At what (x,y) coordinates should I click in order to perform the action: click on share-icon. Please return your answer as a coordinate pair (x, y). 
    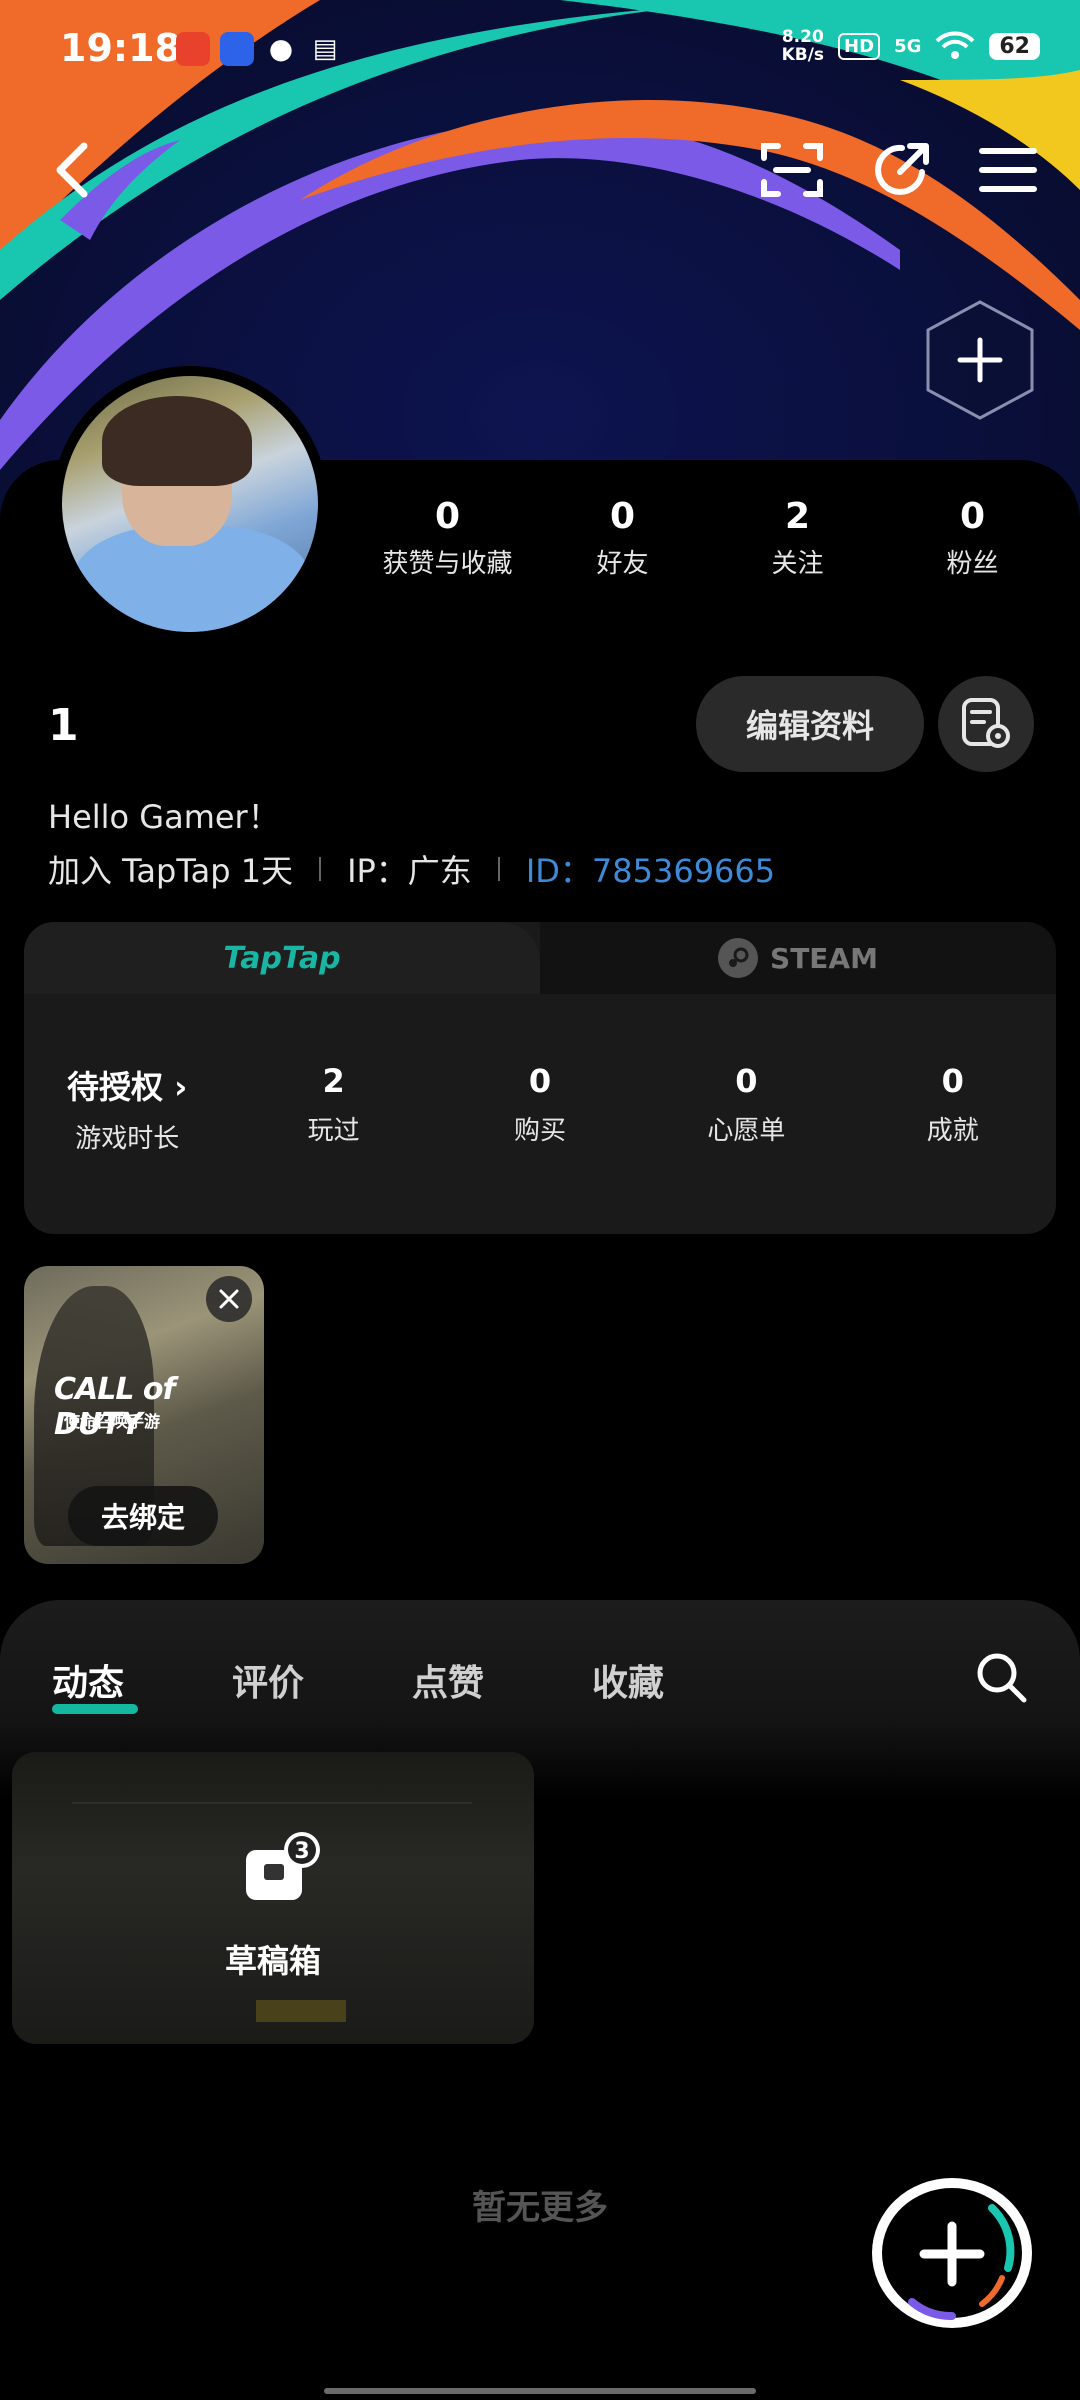
    Looking at the image, I should click on (902, 169).